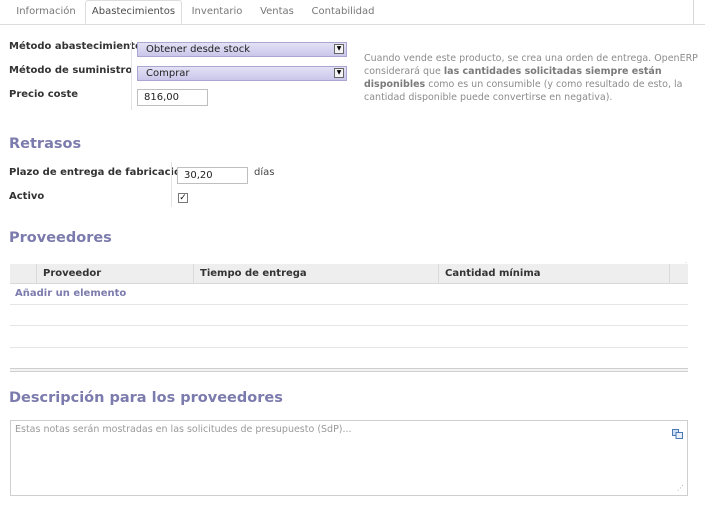 The image size is (705, 513). I want to click on tab-abastecimientos: Abastecimientos, so click(133, 12).